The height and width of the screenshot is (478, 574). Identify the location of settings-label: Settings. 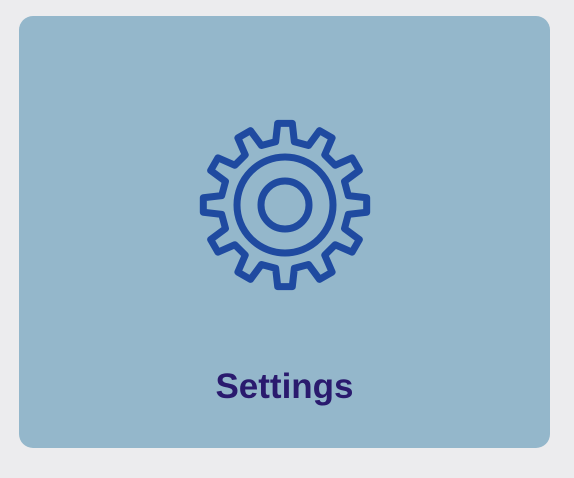
(284, 386).